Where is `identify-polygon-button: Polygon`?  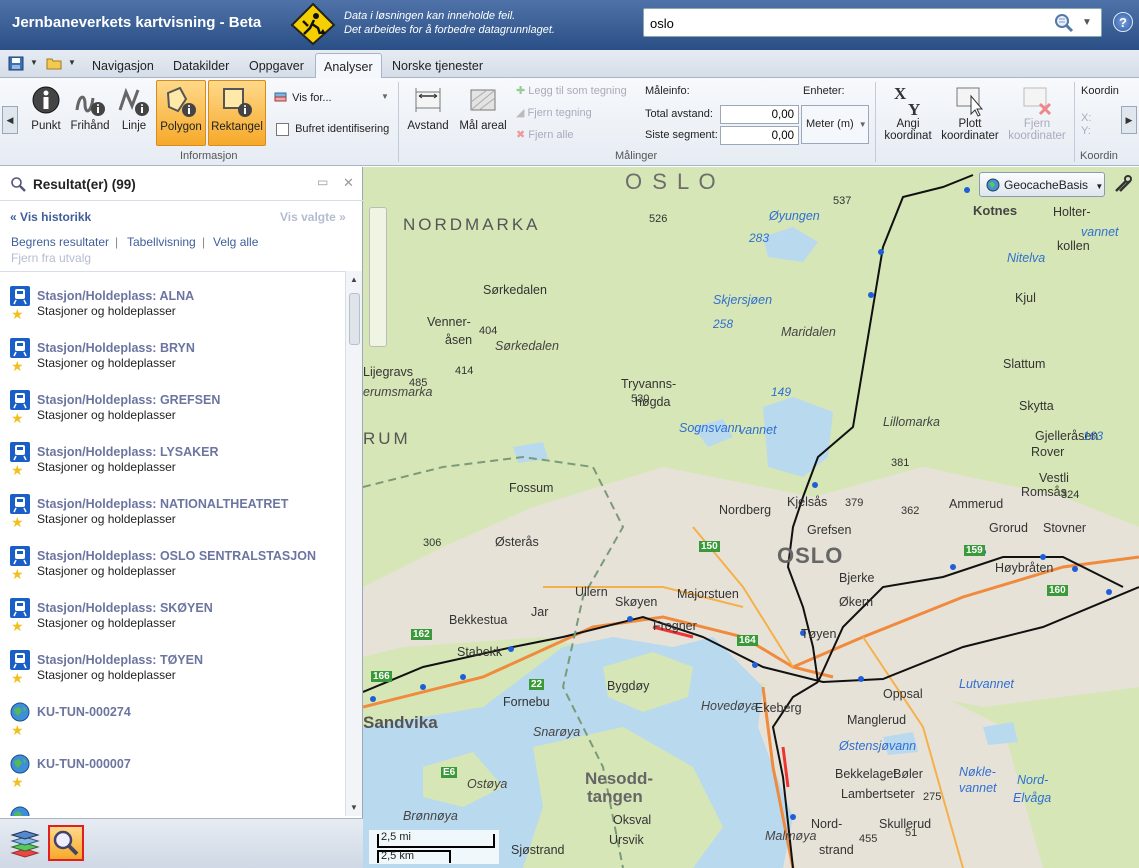 identify-polygon-button: Polygon is located at coordinates (181, 113).